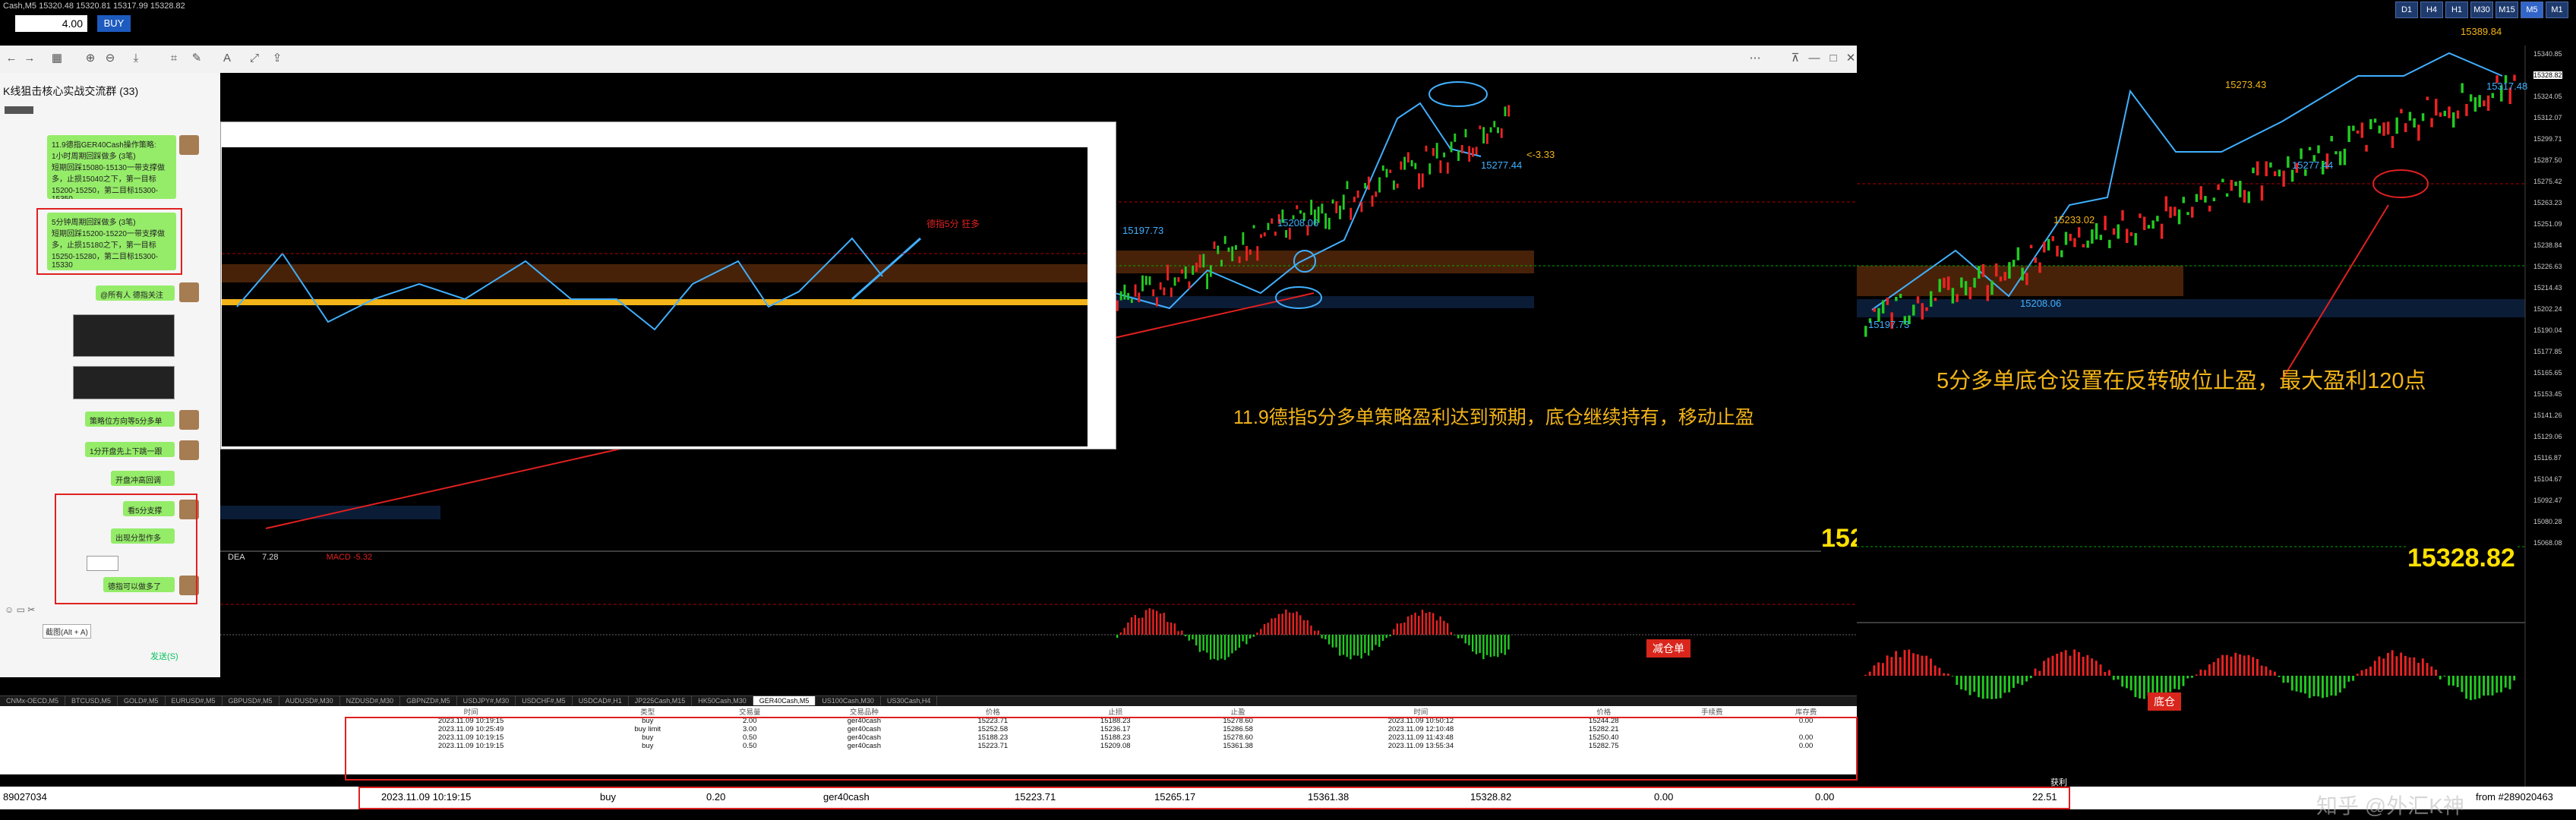 This screenshot has height=820, width=2576. What do you see at coordinates (2164, 702) in the screenshot?
I see `base-position-label: 底仓` at bounding box center [2164, 702].